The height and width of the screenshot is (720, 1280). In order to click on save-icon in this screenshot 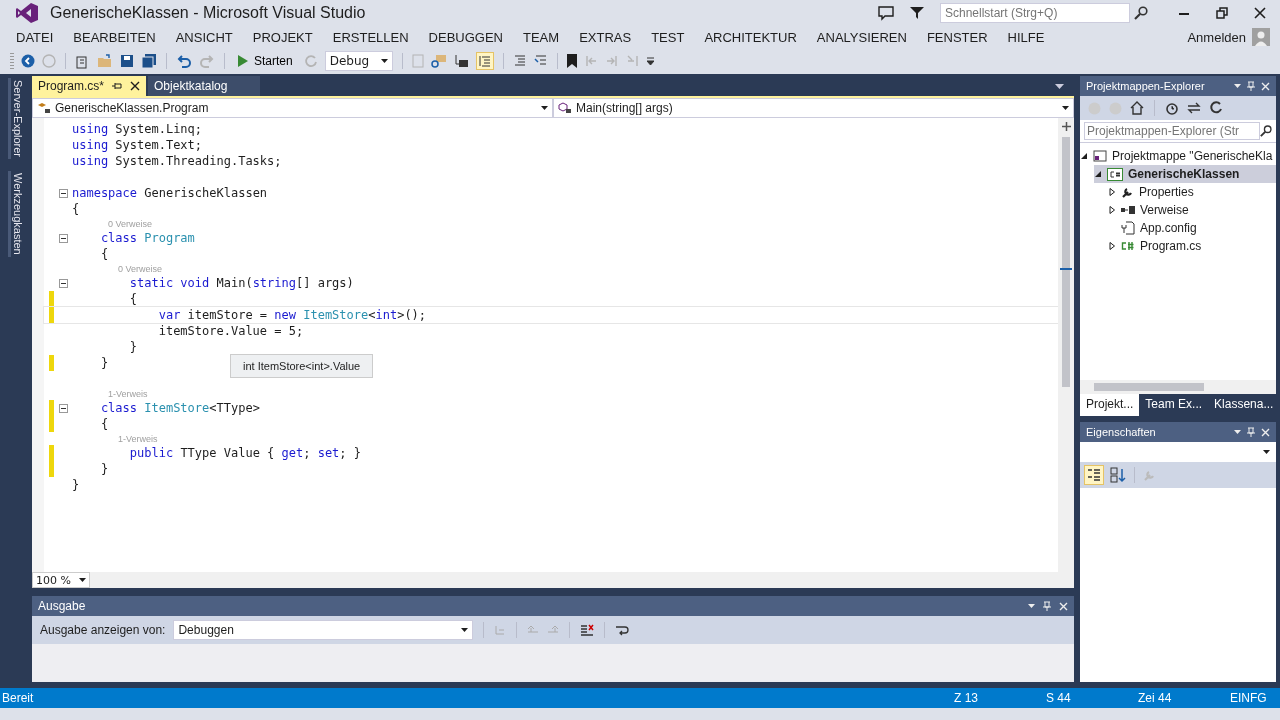, I will do `click(127, 61)`.